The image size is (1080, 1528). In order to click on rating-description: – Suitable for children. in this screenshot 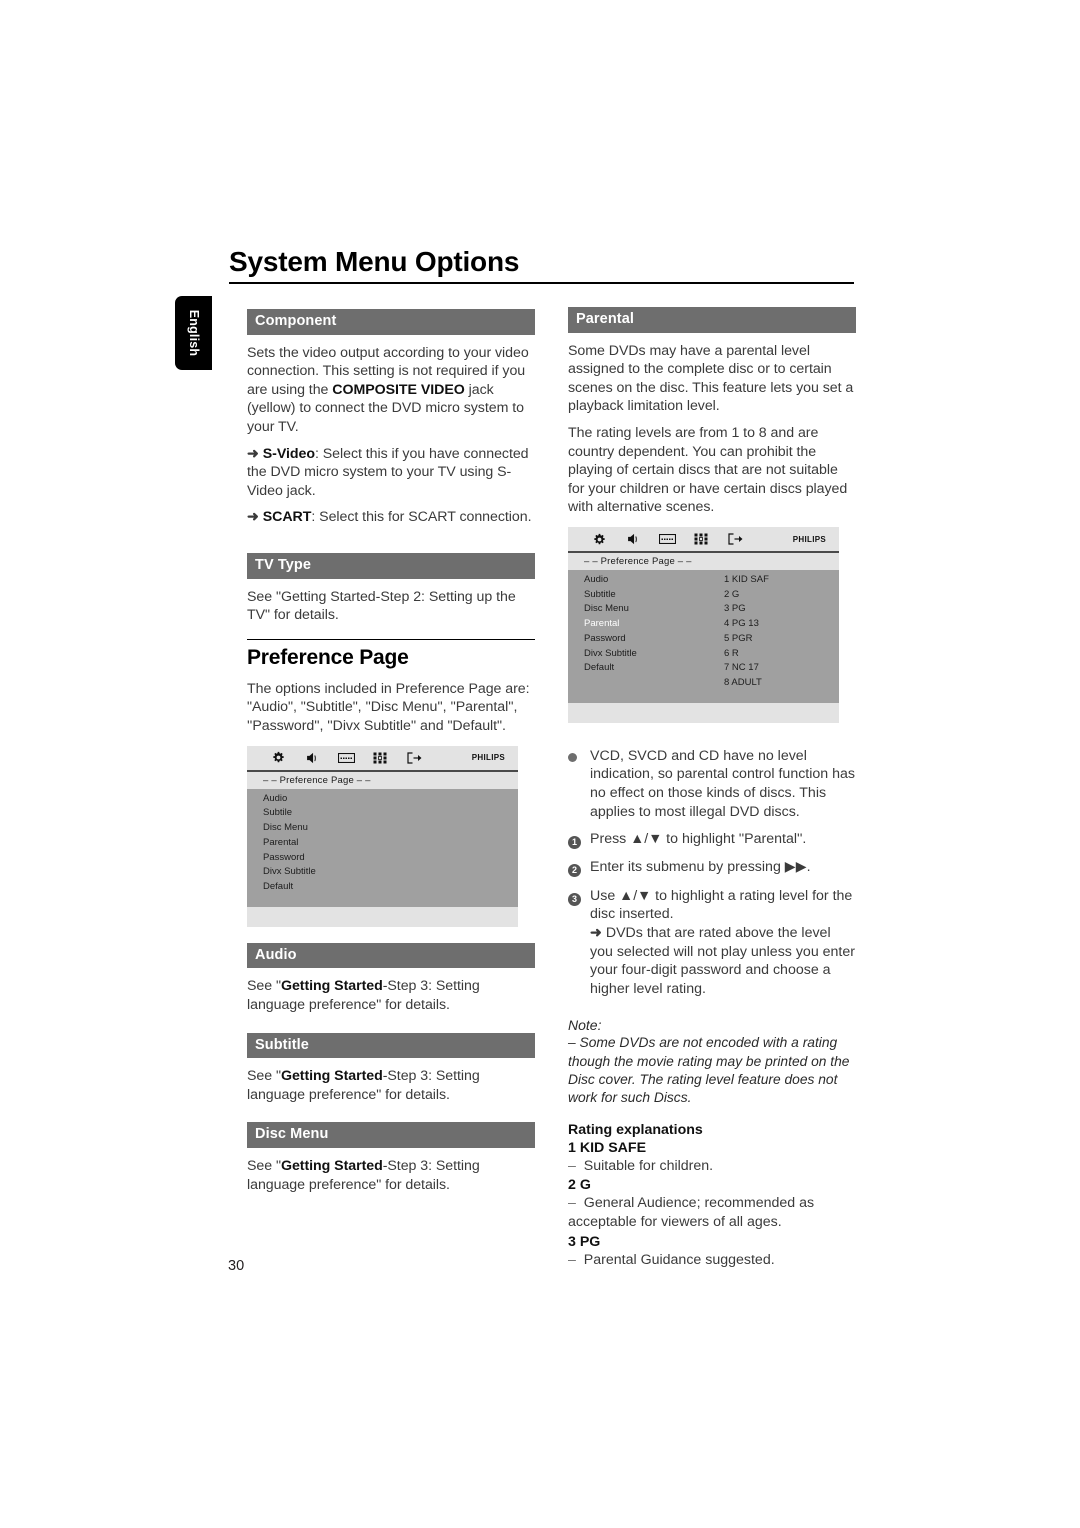, I will do `click(712, 1166)`.